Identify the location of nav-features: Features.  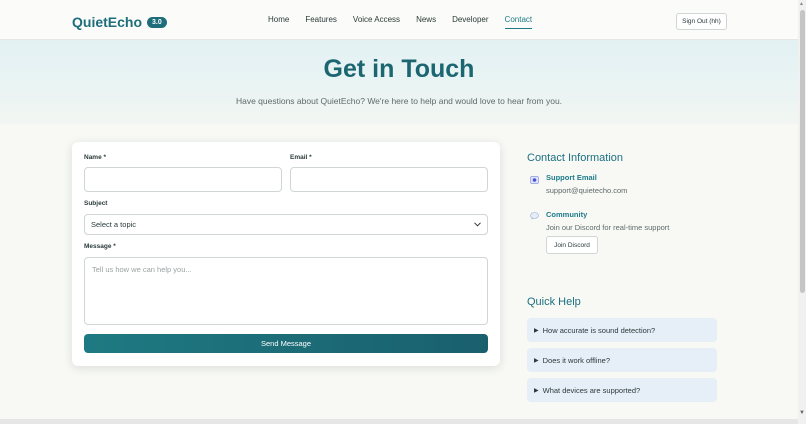
(321, 22).